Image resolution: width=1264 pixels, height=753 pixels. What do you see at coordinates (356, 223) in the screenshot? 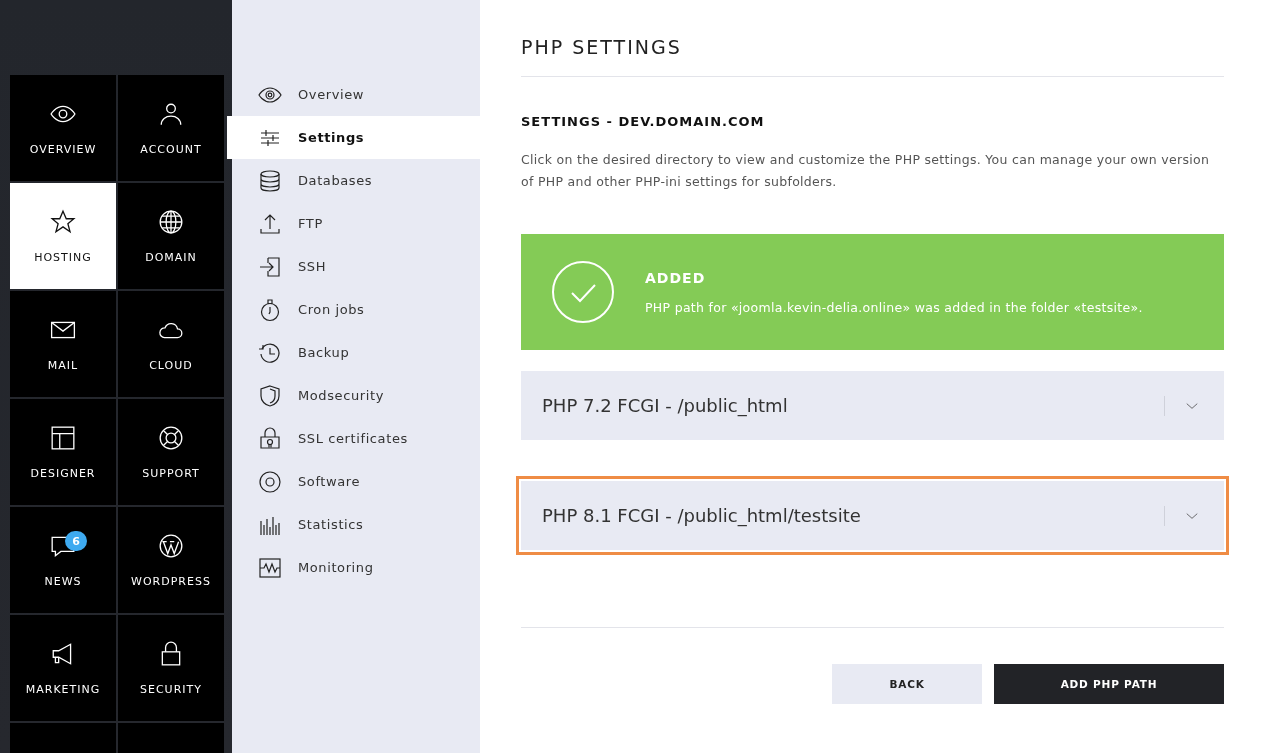
I see `submenu-item: FTP` at bounding box center [356, 223].